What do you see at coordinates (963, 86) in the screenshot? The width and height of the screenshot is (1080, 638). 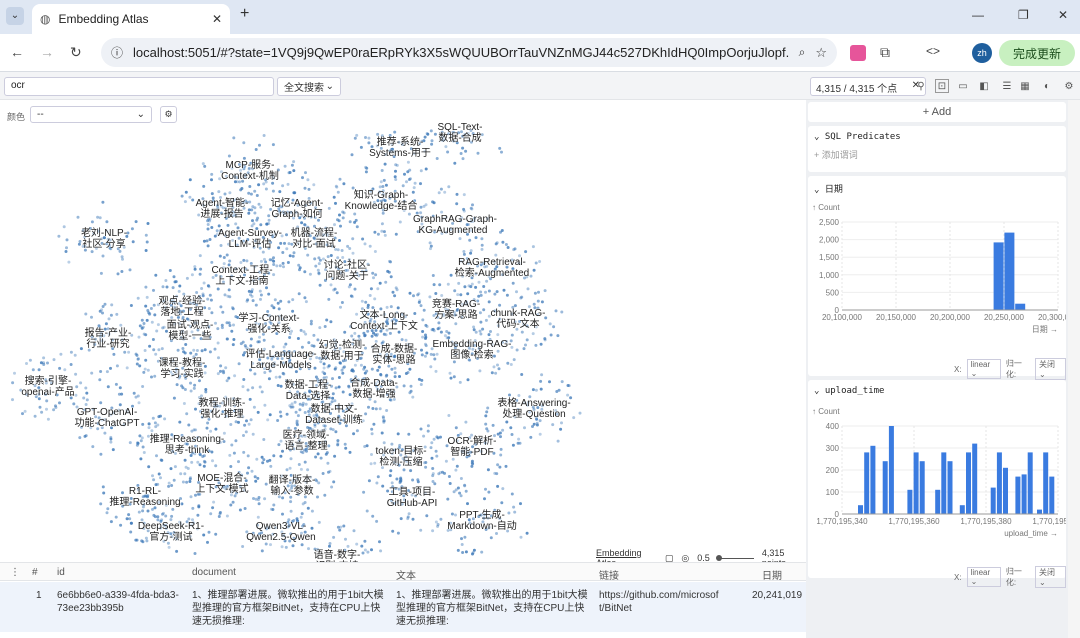 I see `table-view-icon: ▭` at bounding box center [963, 86].